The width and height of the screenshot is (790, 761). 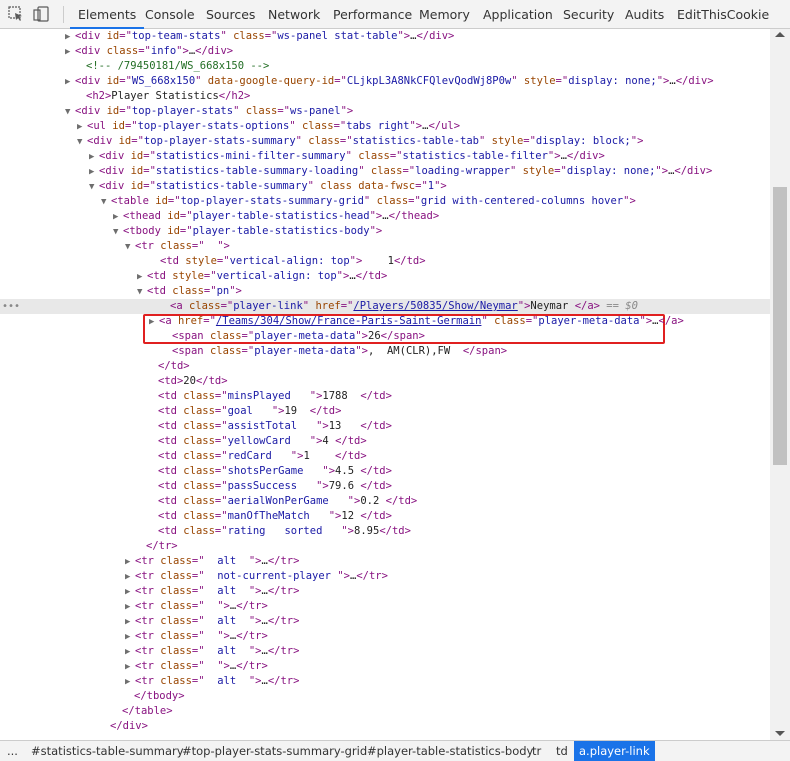 I want to click on tab-audits: Audits, so click(x=644, y=14).